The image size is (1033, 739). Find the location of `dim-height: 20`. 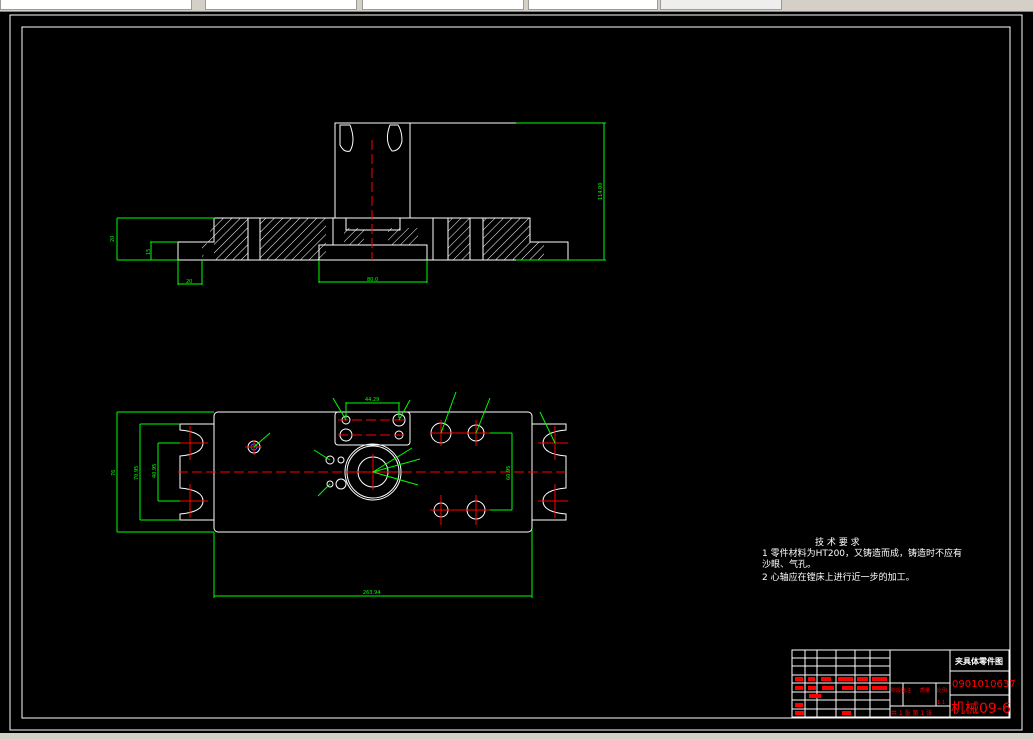

dim-height: 20 is located at coordinates (113, 239).